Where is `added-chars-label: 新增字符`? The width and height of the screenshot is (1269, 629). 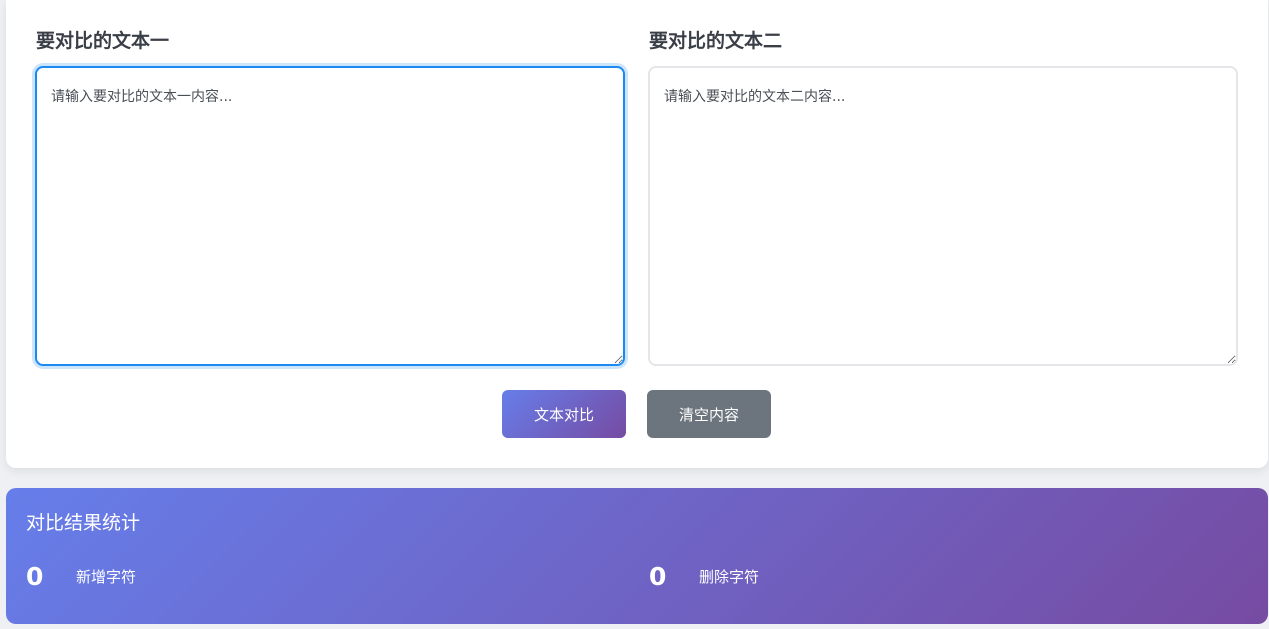 added-chars-label: 新增字符 is located at coordinates (106, 577).